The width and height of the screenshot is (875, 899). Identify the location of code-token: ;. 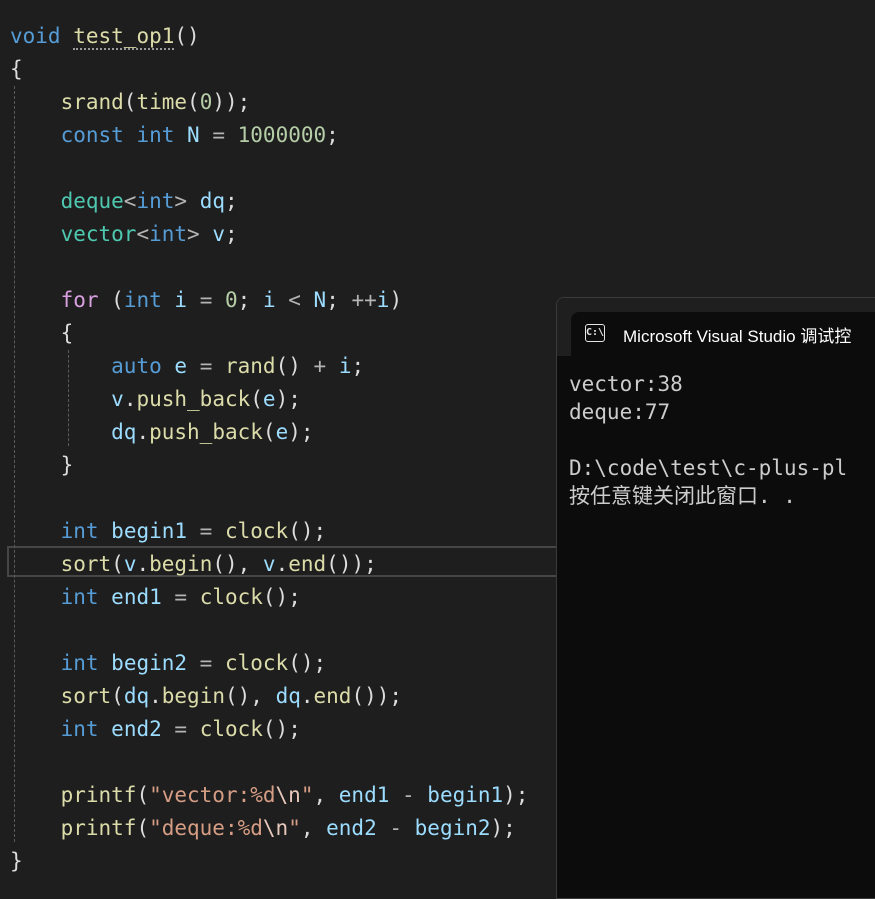
(332, 135).